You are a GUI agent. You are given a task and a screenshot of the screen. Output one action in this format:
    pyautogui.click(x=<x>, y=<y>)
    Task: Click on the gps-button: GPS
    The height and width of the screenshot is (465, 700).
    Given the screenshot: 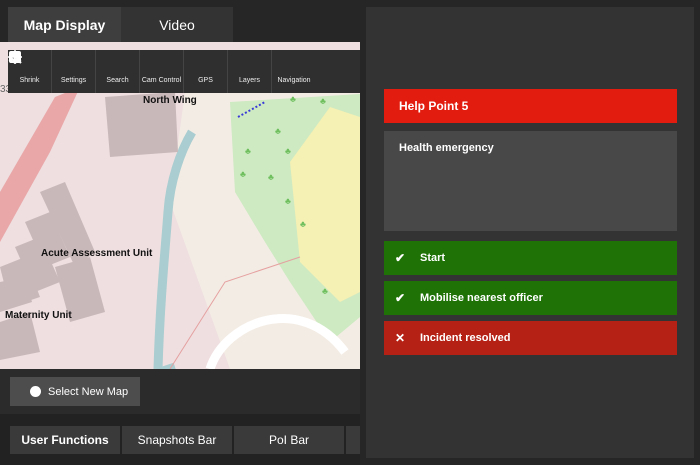 What is the action you would take?
    pyautogui.click(x=118, y=71)
    